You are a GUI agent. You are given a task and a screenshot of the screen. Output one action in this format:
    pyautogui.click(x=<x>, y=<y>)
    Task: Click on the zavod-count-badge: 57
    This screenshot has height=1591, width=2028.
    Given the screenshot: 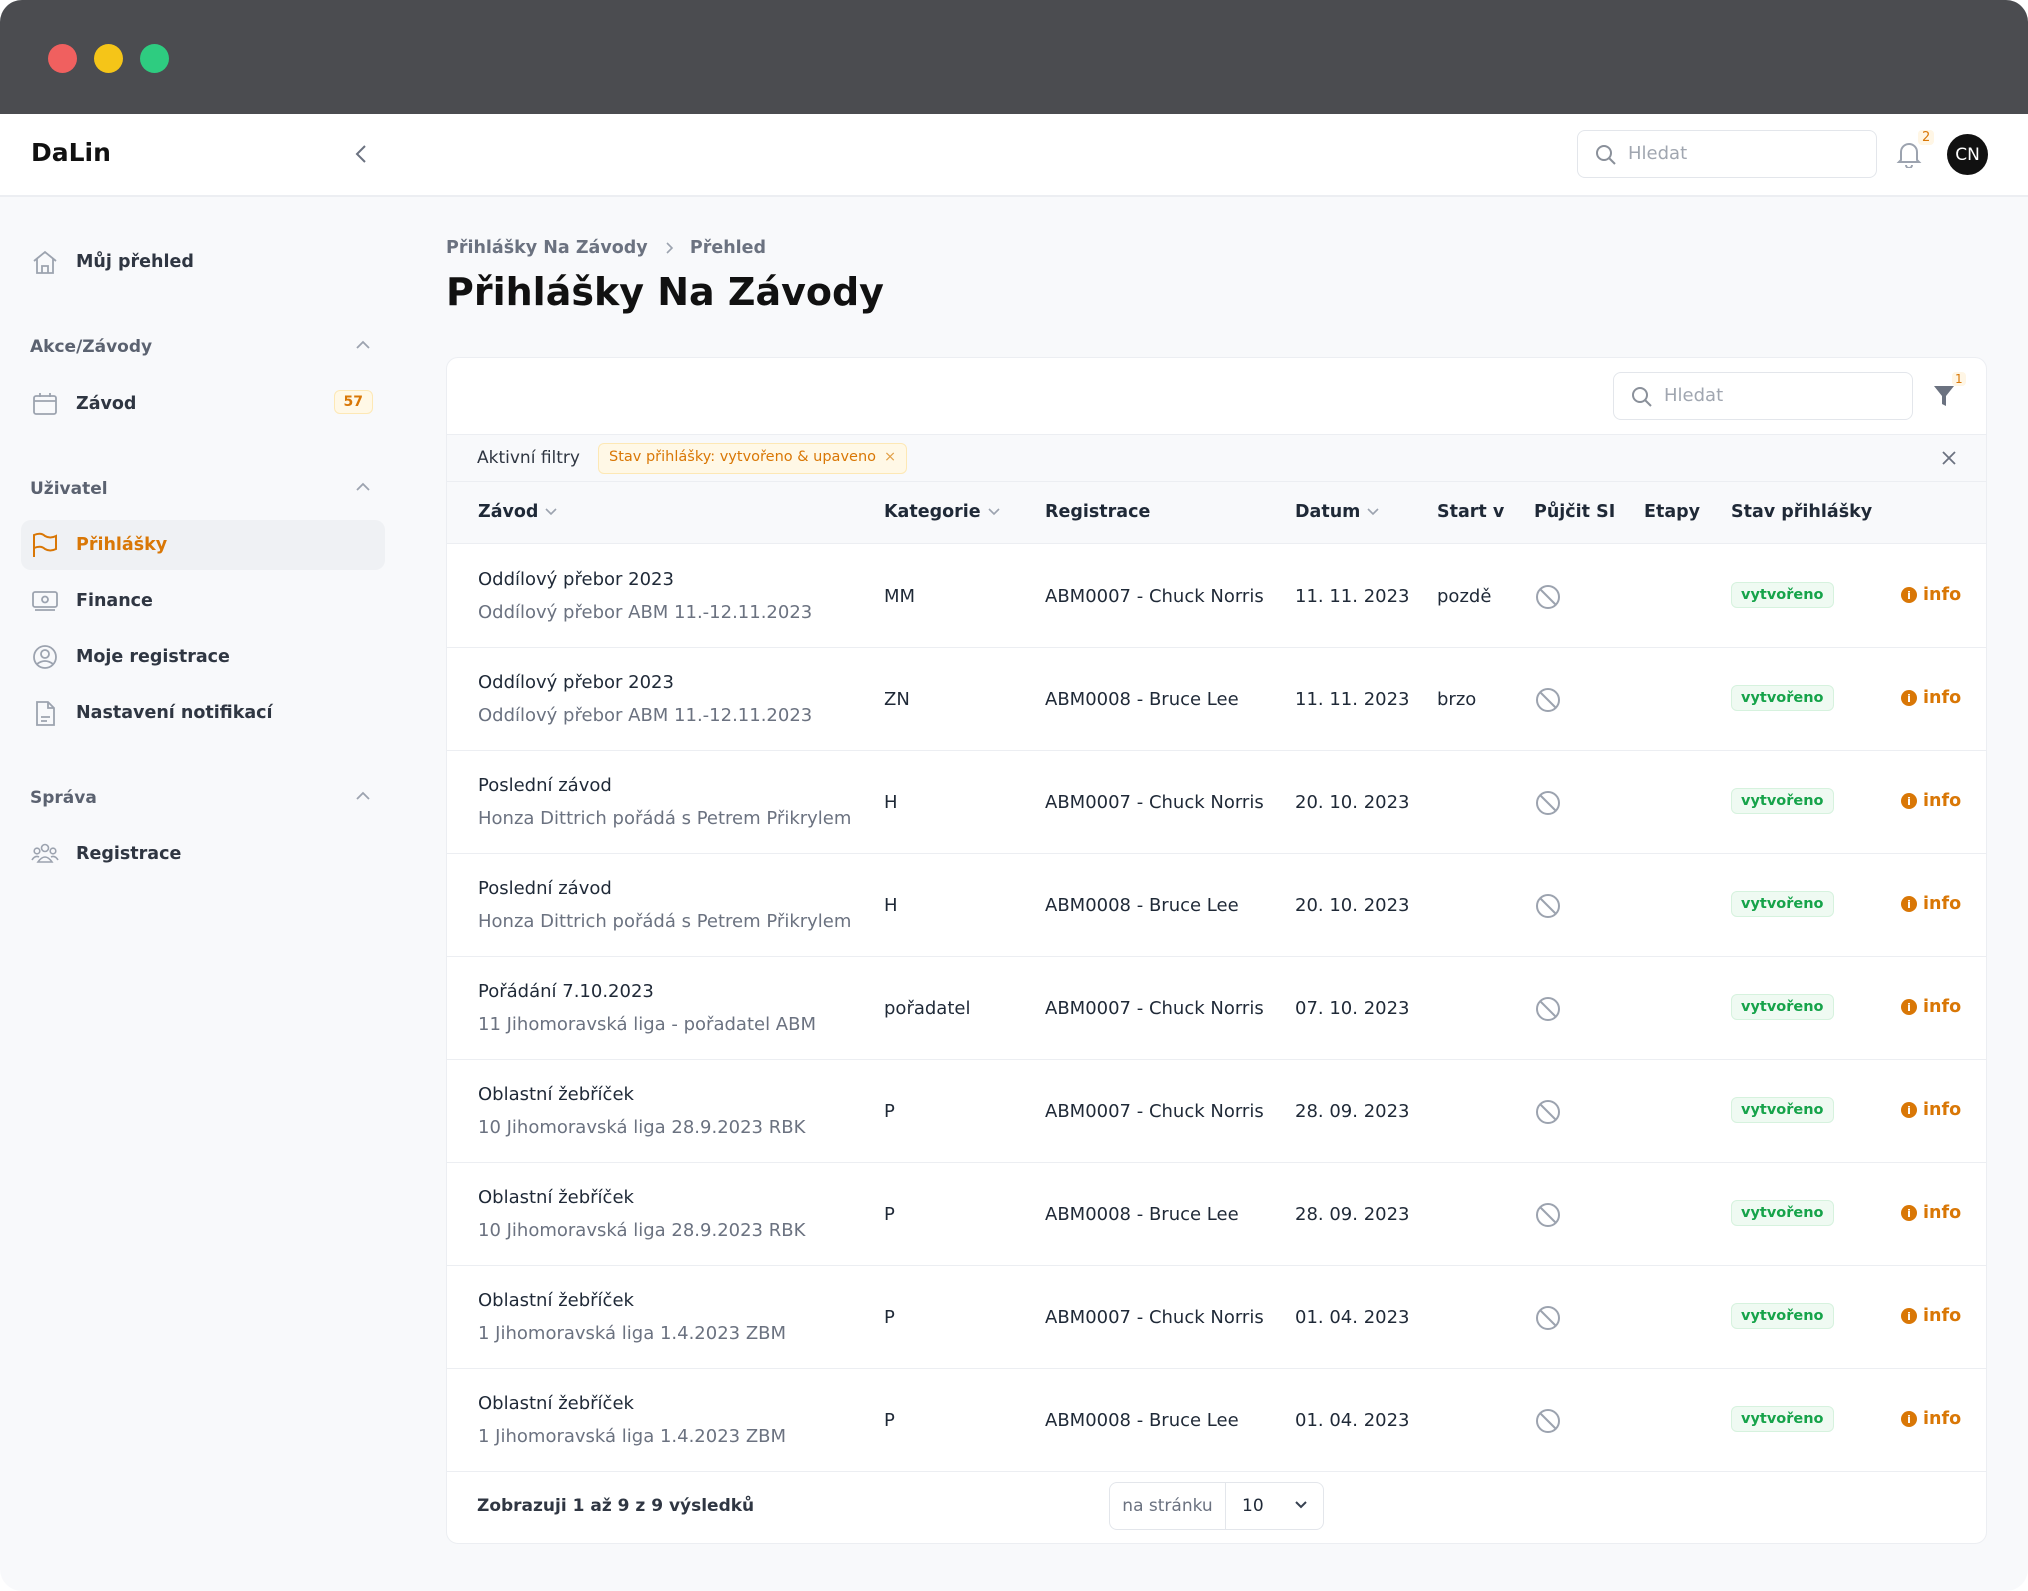 What is the action you would take?
    pyautogui.click(x=353, y=402)
    